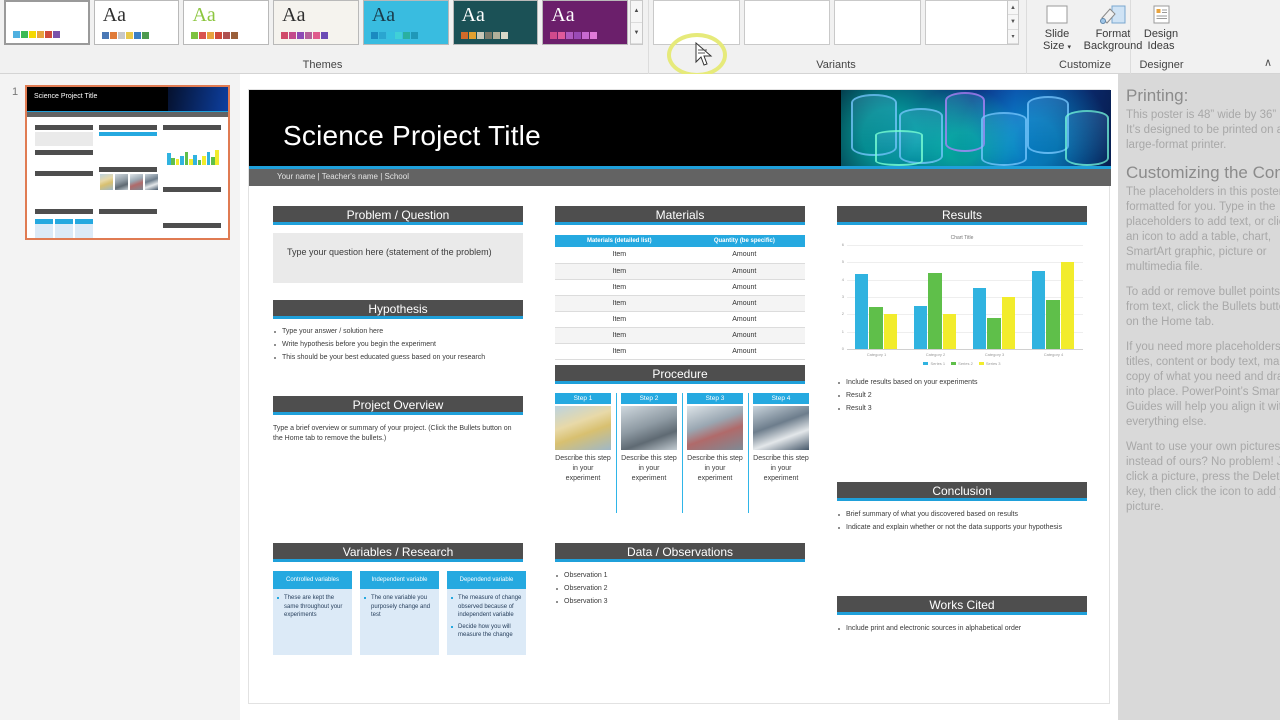 The image size is (1280, 720). What do you see at coordinates (680, 552) in the screenshot?
I see `section-header-data-observations: Data / Observations` at bounding box center [680, 552].